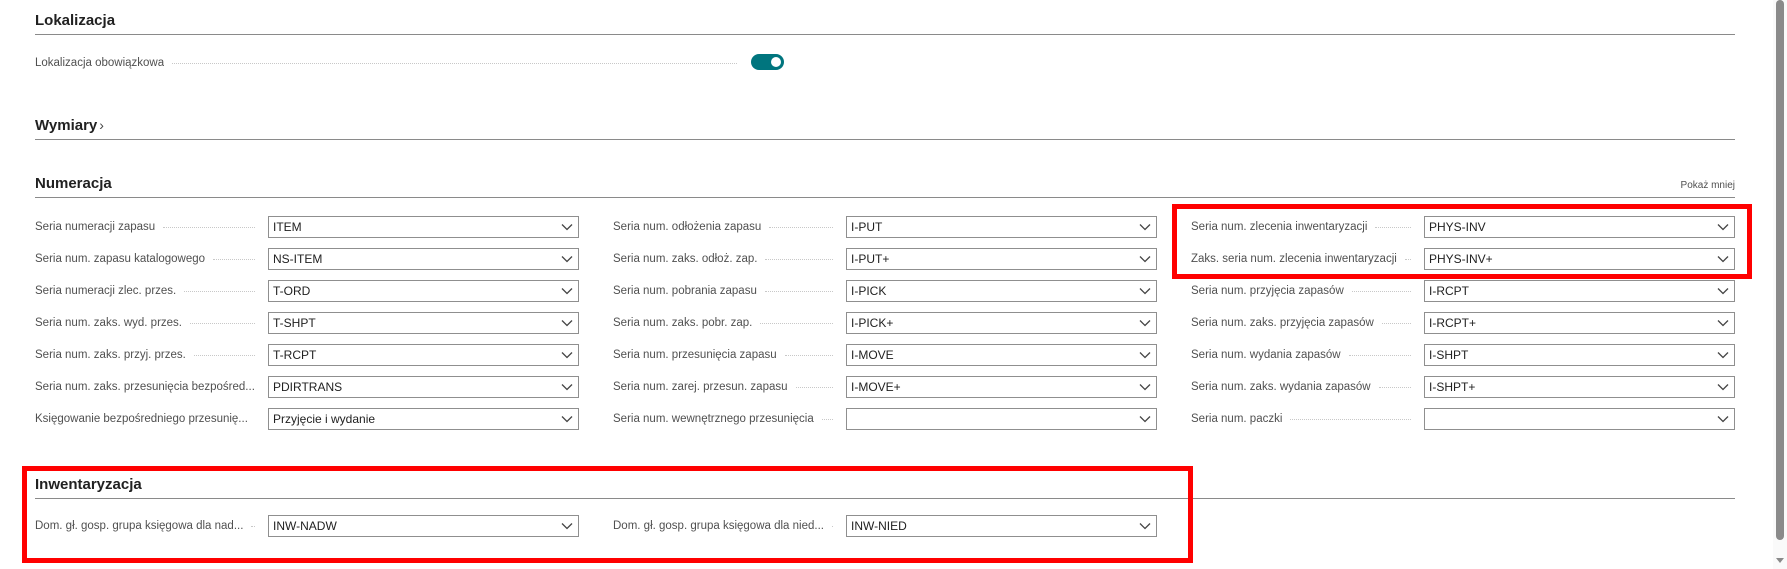 This screenshot has width=1787, height=569. I want to click on vertical-scrollbar, so click(1780, 284).